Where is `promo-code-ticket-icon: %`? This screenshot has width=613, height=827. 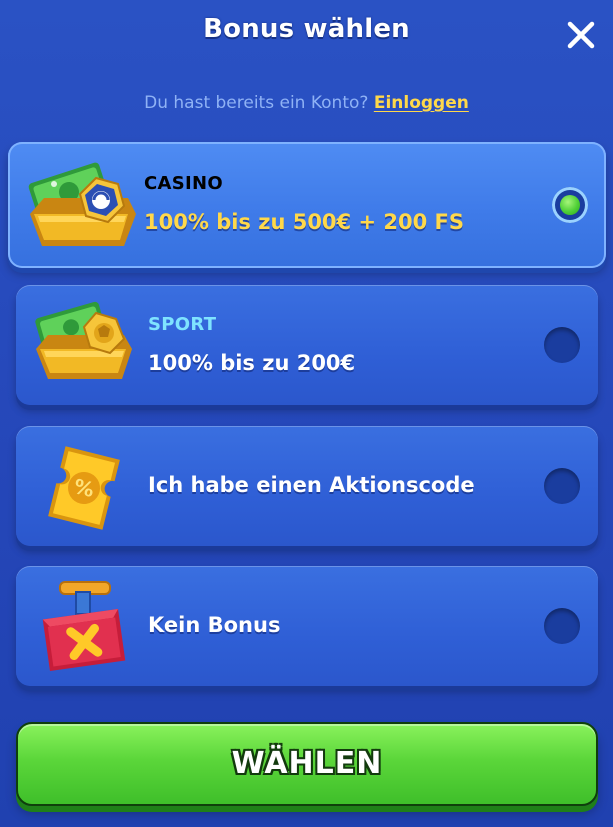 promo-code-ticket-icon: % is located at coordinates (84, 488).